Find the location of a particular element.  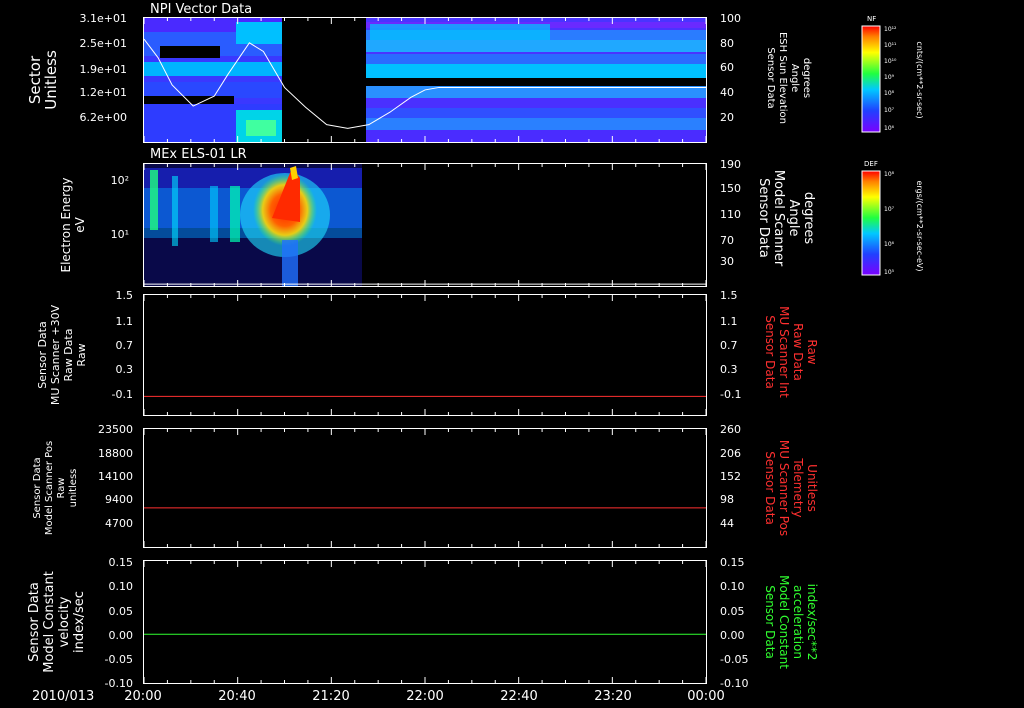

p2-rlabel-line: Model Scanner is located at coordinates (778, 218).